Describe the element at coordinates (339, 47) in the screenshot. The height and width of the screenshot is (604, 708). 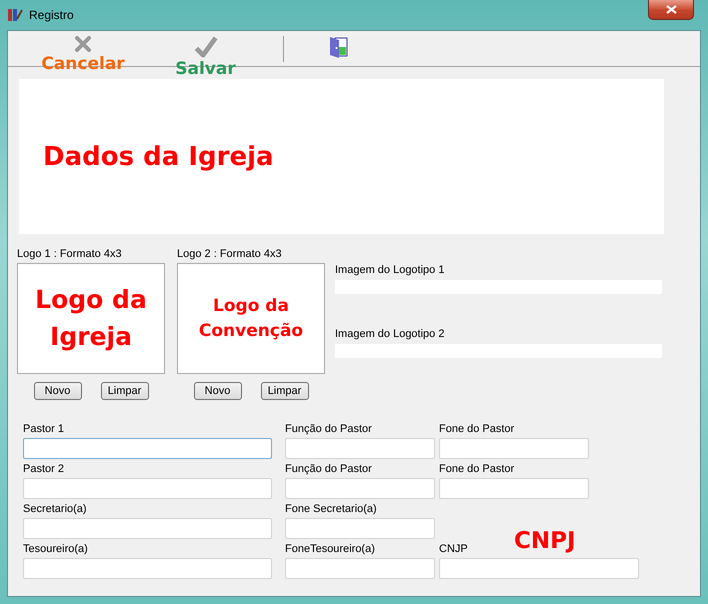
I see `door-icon` at that location.